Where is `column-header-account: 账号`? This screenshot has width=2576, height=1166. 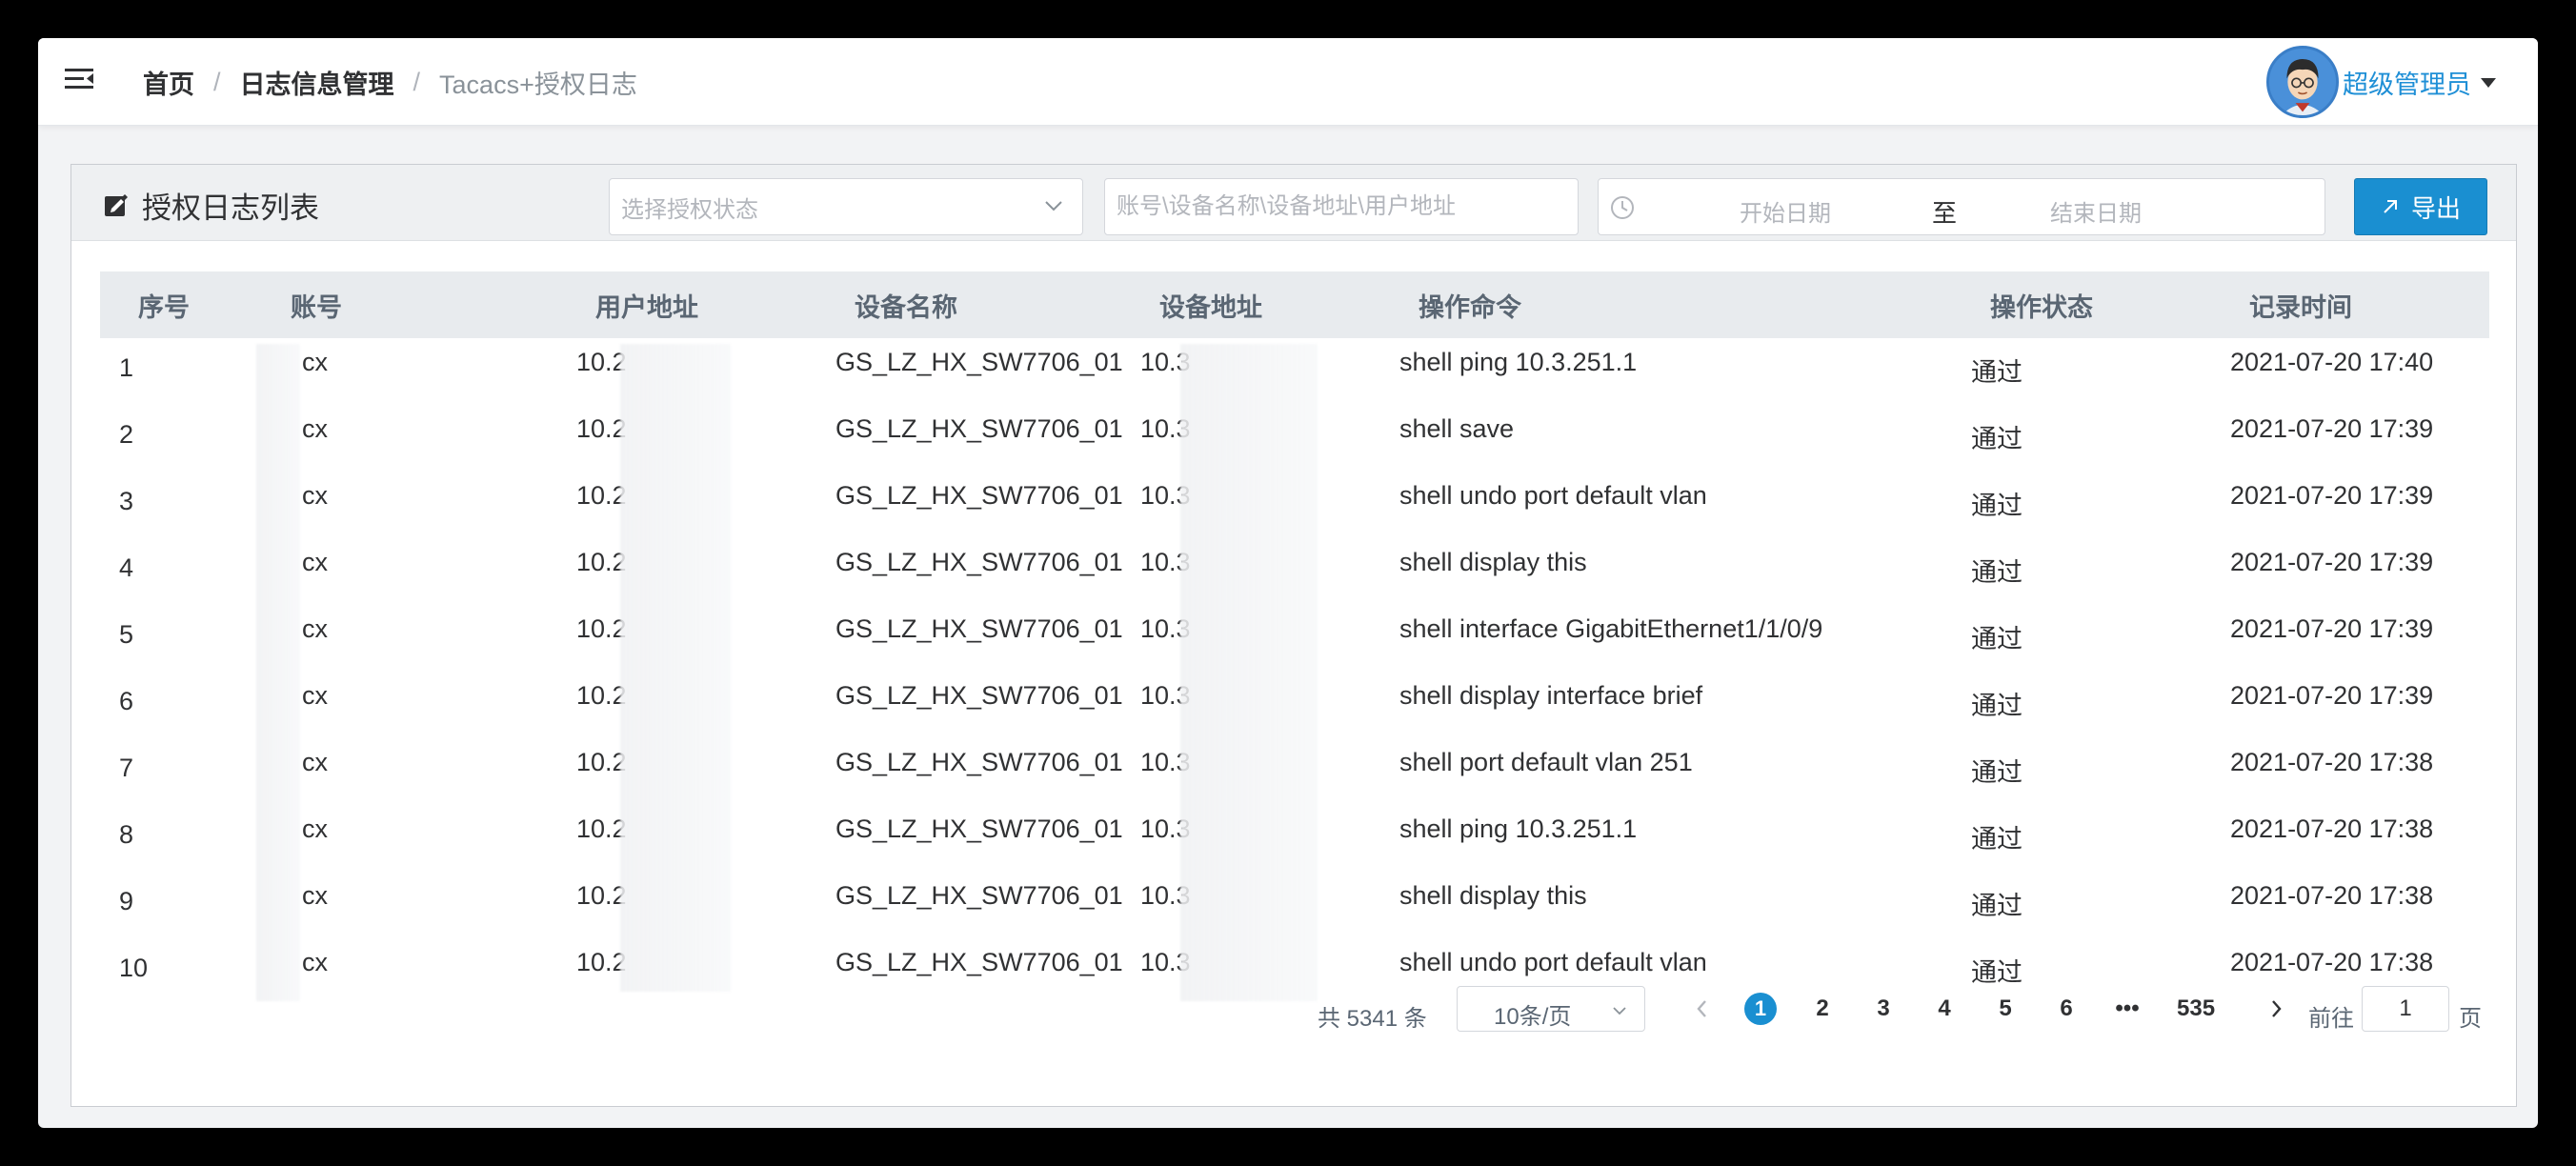 column-header-account: 账号 is located at coordinates (317, 307).